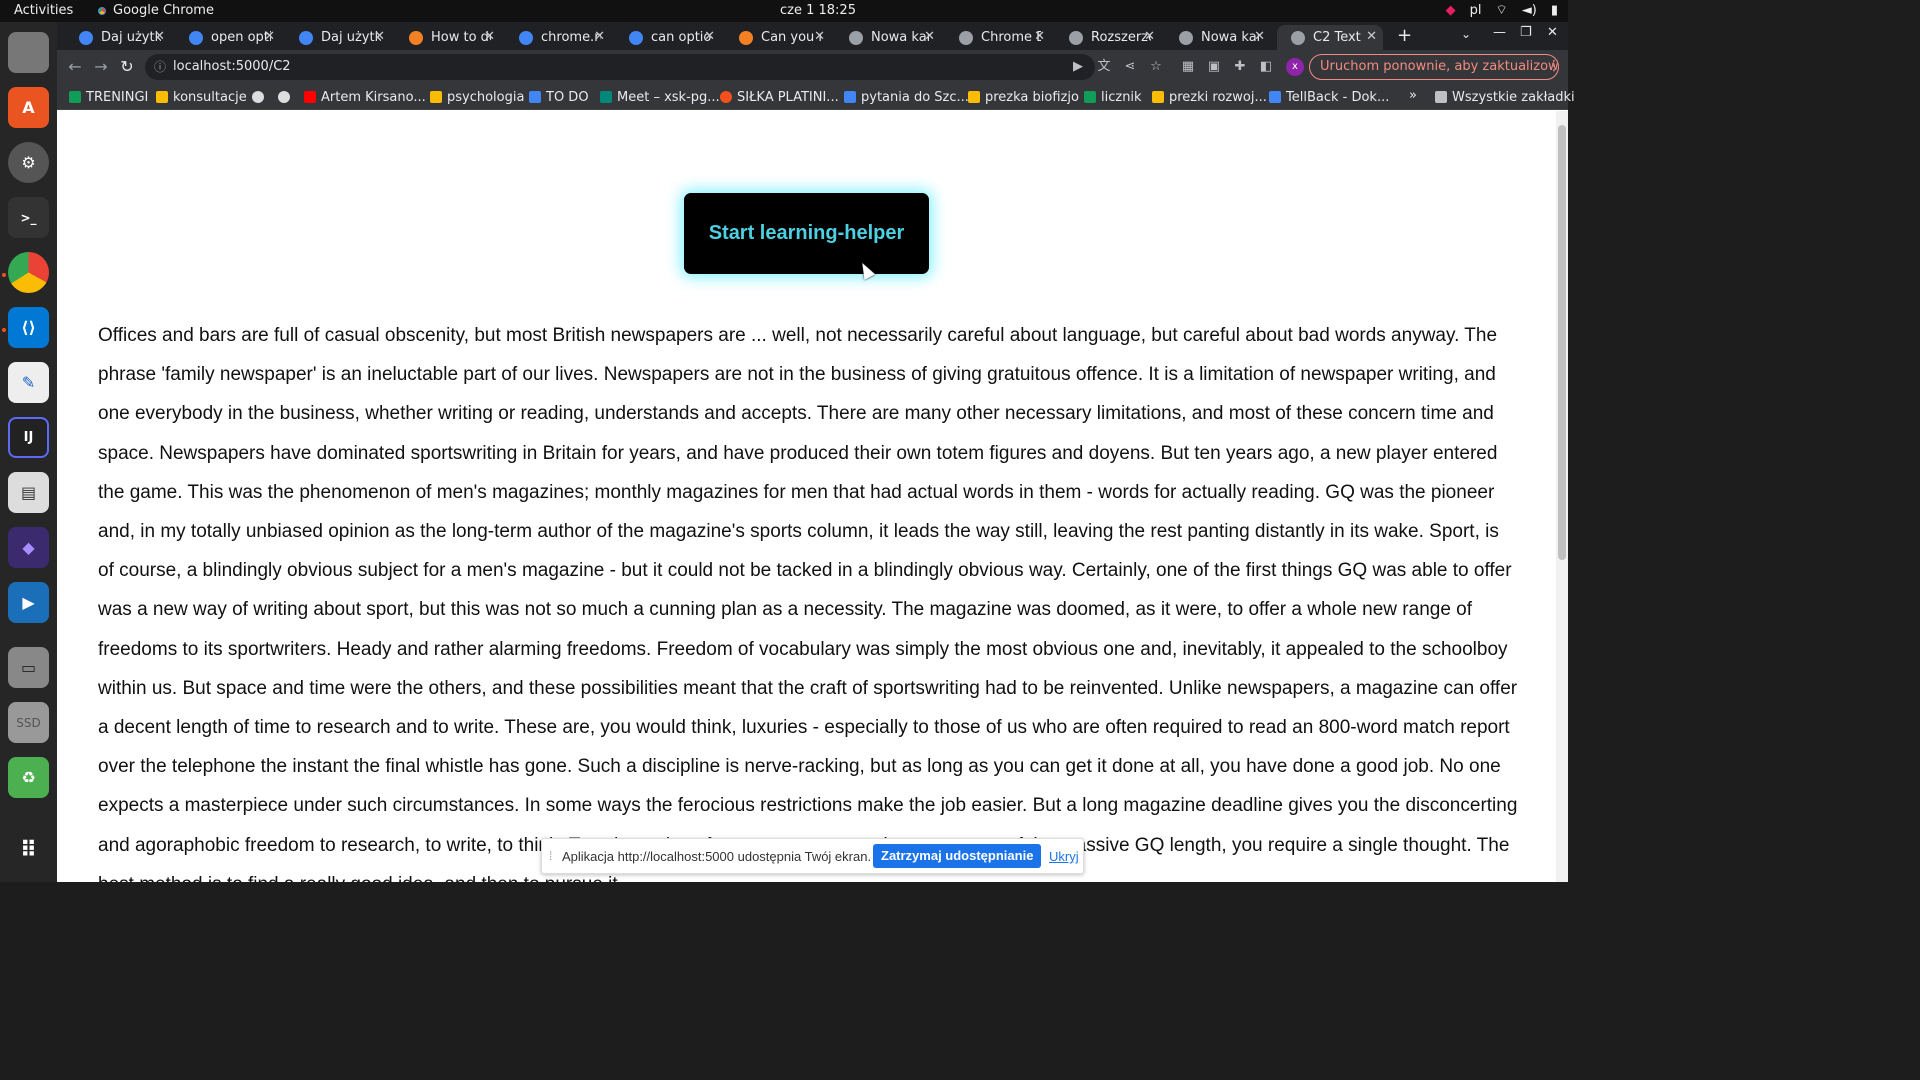  What do you see at coordinates (28, 492) in the screenshot?
I see `reader-icon: ▤` at bounding box center [28, 492].